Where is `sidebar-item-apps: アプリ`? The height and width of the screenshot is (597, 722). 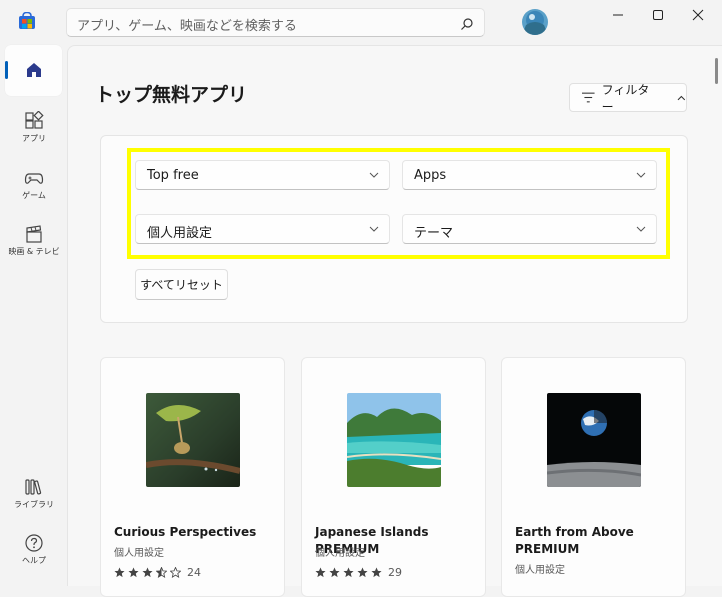
sidebar-item-apps: アプリ is located at coordinates (34, 127).